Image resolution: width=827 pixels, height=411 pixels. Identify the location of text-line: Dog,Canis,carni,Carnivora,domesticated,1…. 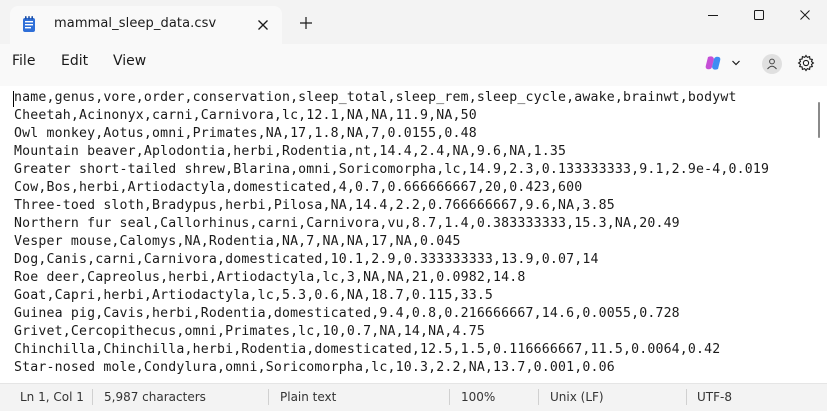
(306, 259).